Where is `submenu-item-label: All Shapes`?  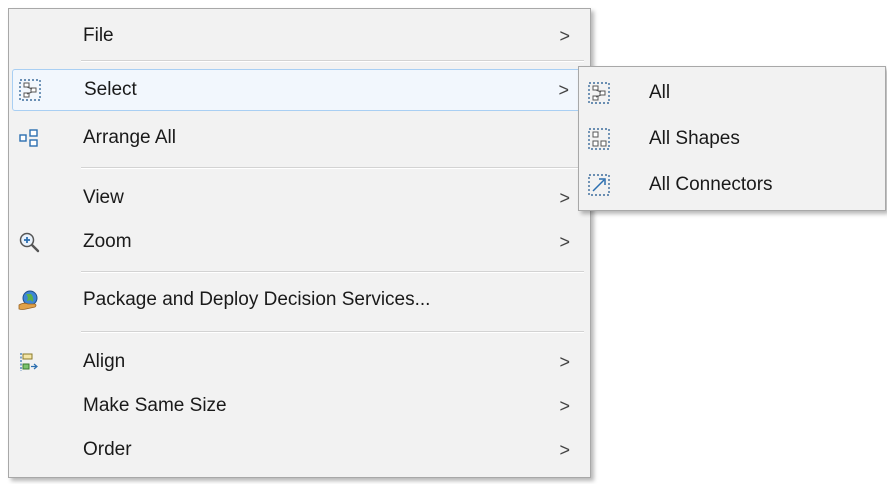
submenu-item-label: All Shapes is located at coordinates (694, 138).